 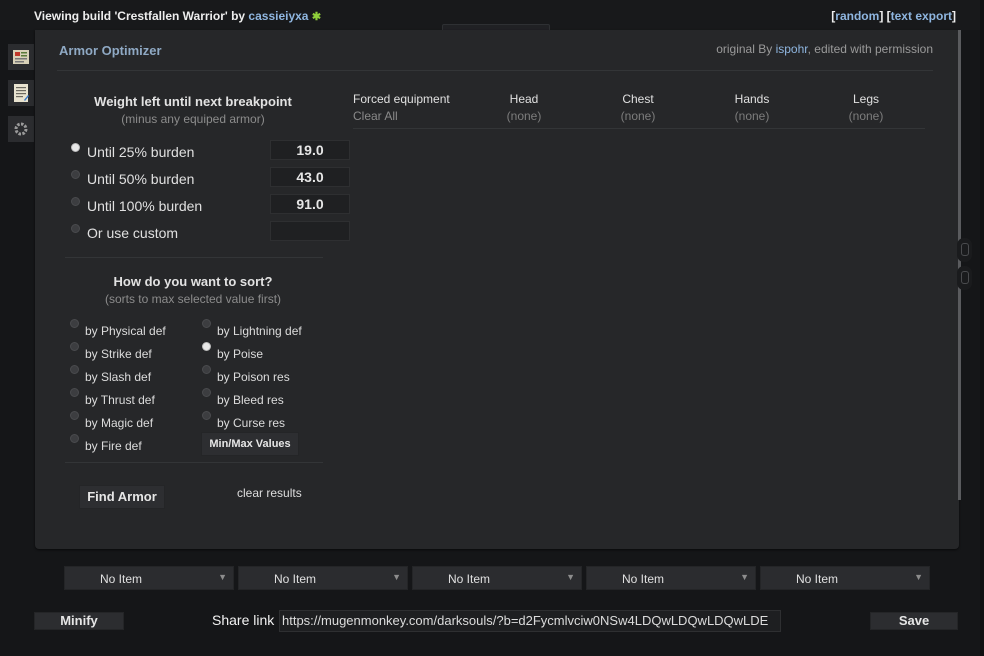 I want to click on burden-label: Until 50% burden, so click(x=141, y=179).